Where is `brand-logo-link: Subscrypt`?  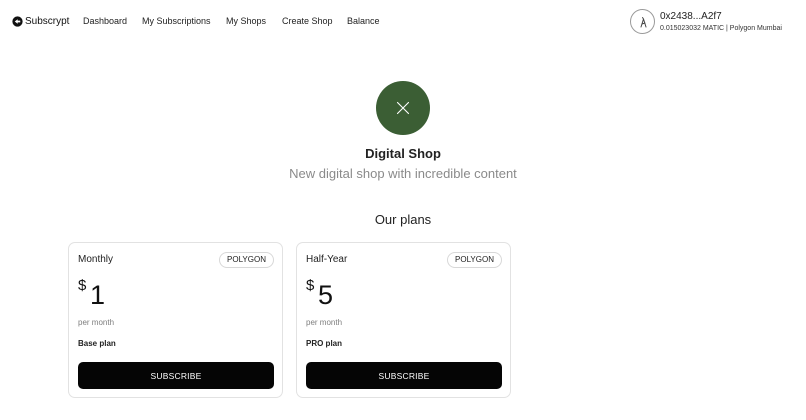 brand-logo-link: Subscrypt is located at coordinates (40, 21).